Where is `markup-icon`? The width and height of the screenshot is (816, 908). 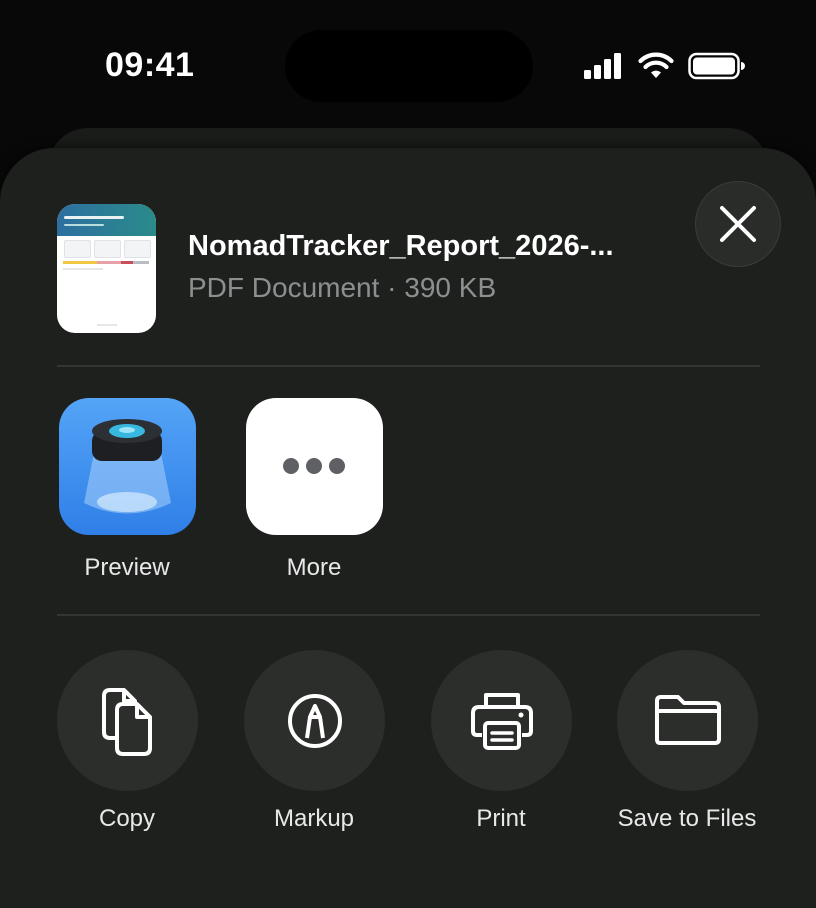
markup-icon is located at coordinates (314, 720).